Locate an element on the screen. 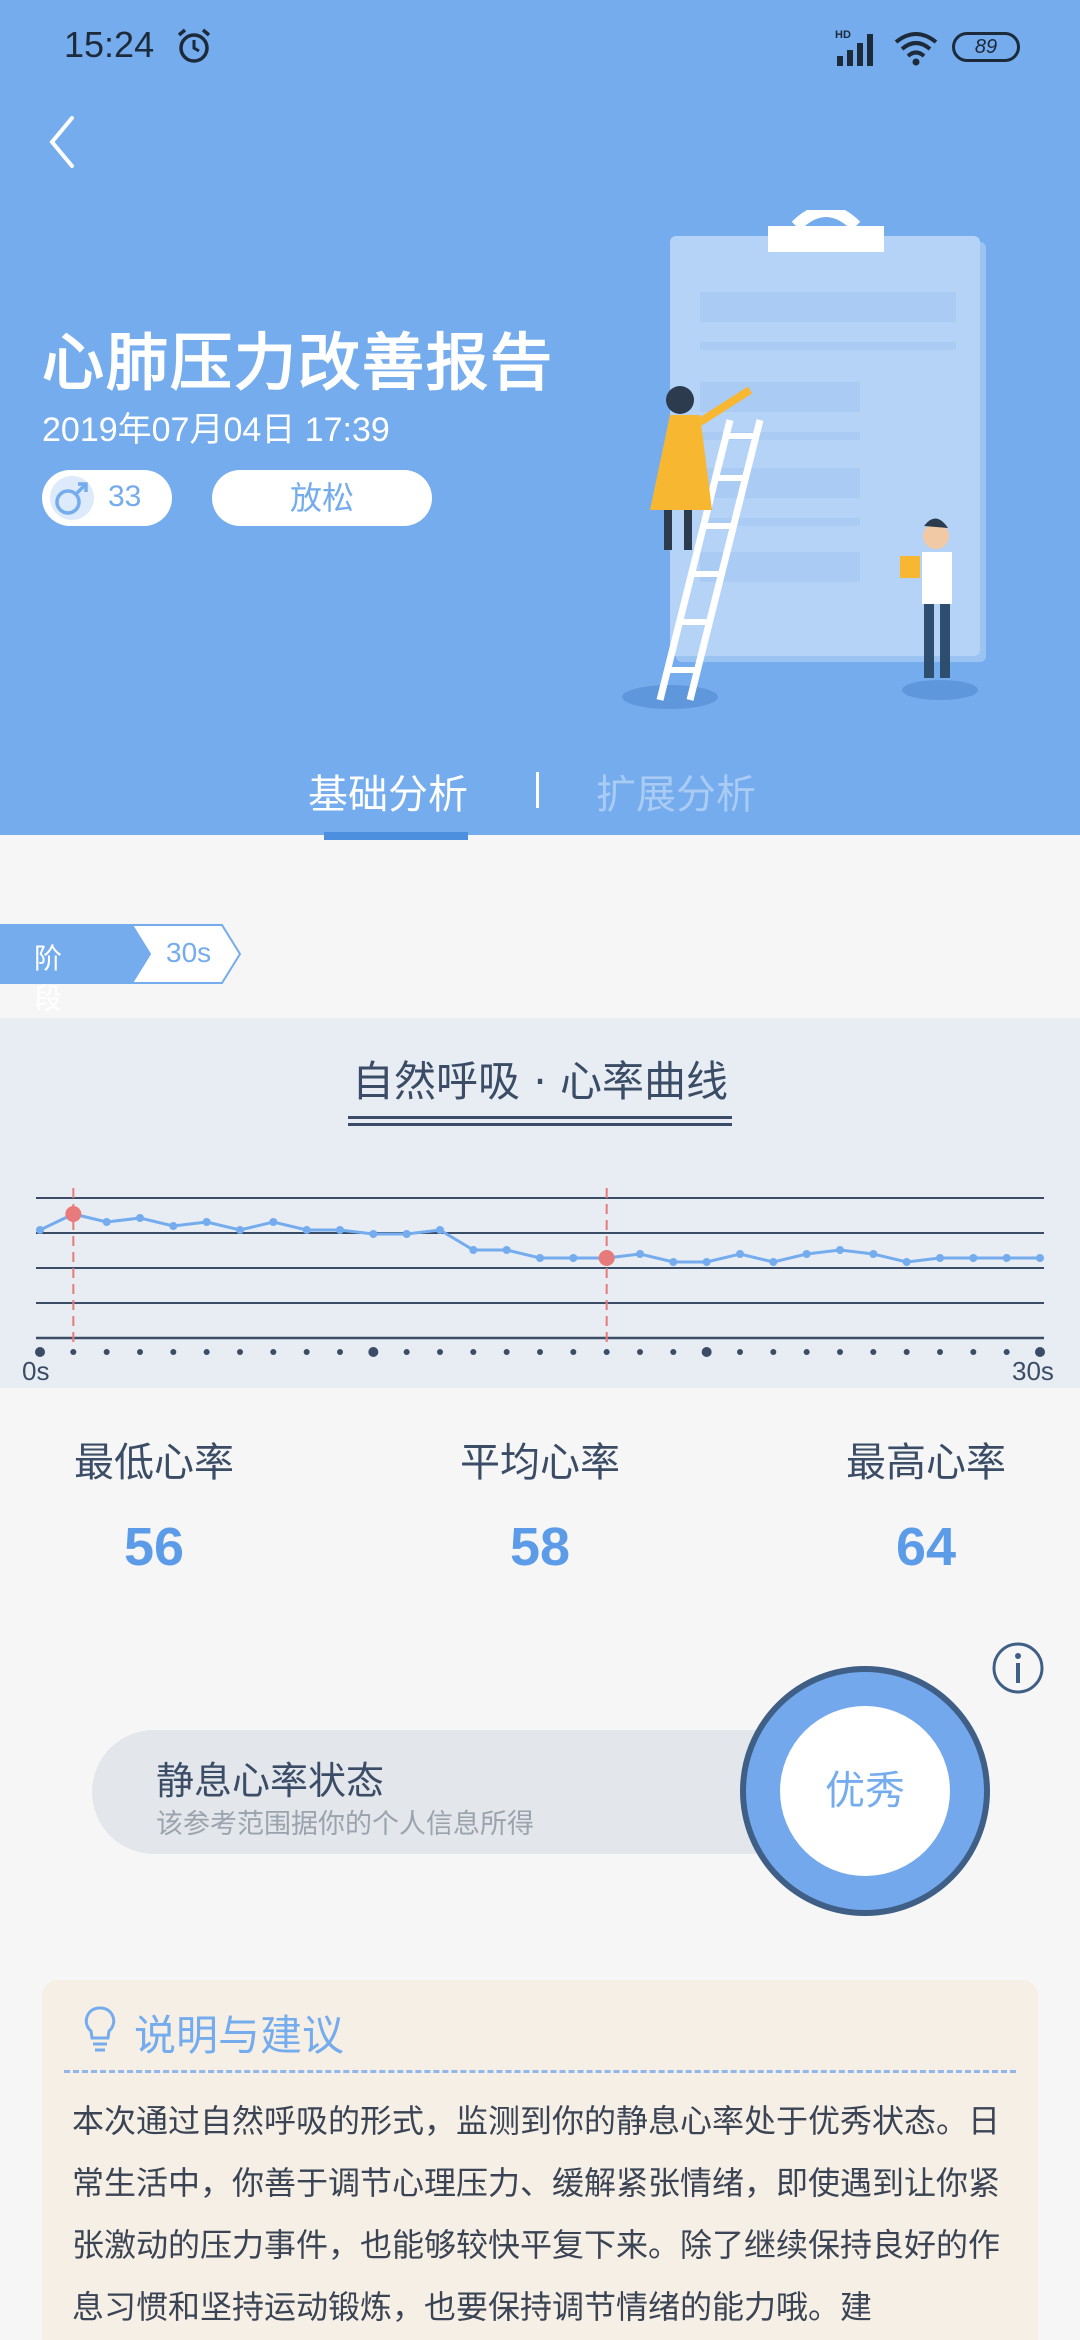 This screenshot has height=2340, width=1080. status-time: 15:24 is located at coordinates (109, 44).